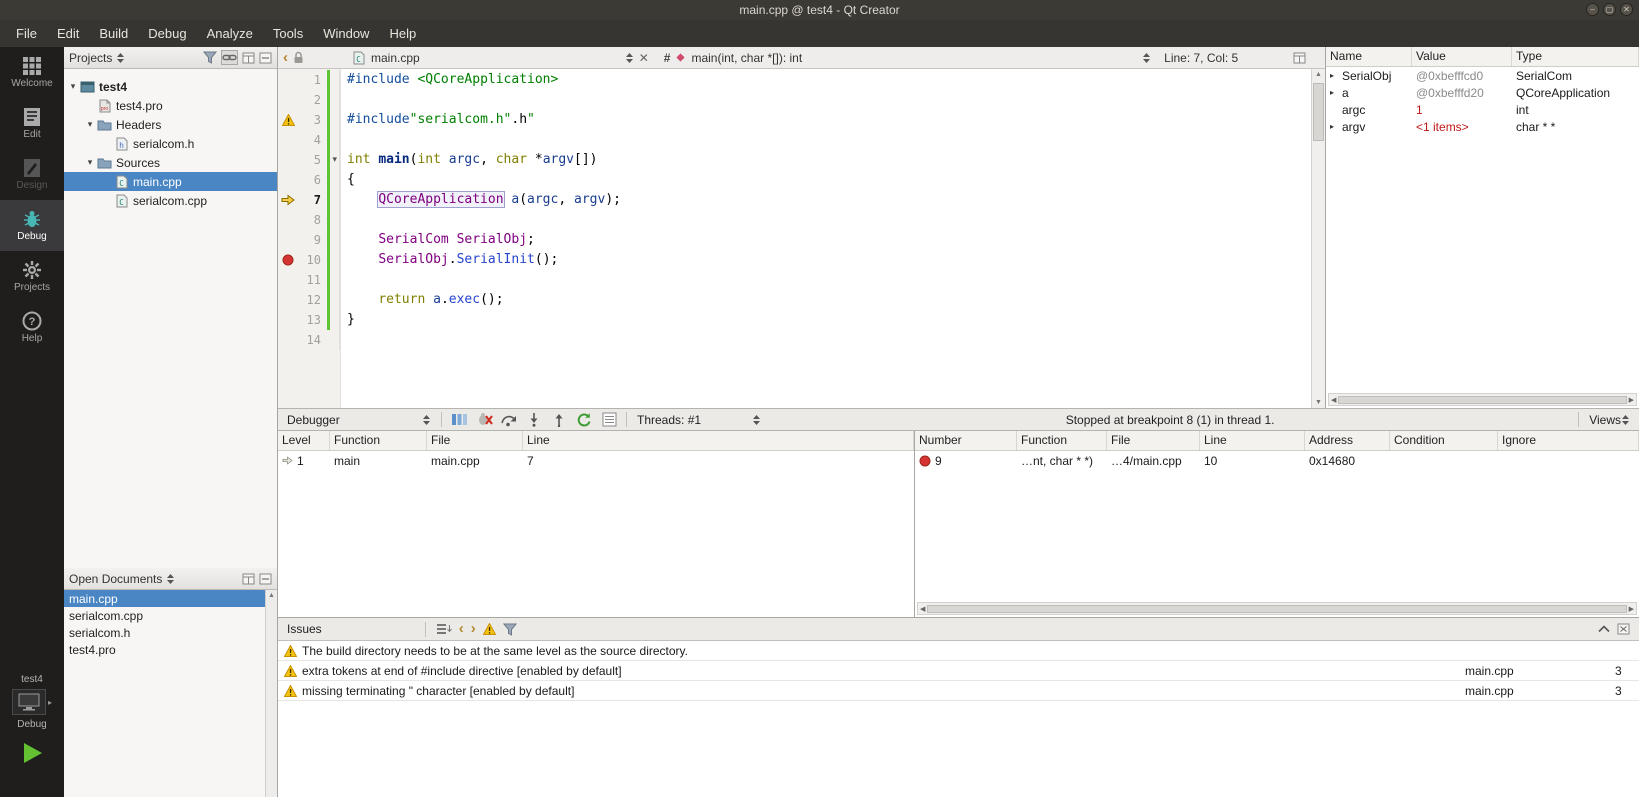 Image resolution: width=1639 pixels, height=797 pixels. Describe the element at coordinates (644, 58) in the screenshot. I see `close-document-icon: ✕` at that location.